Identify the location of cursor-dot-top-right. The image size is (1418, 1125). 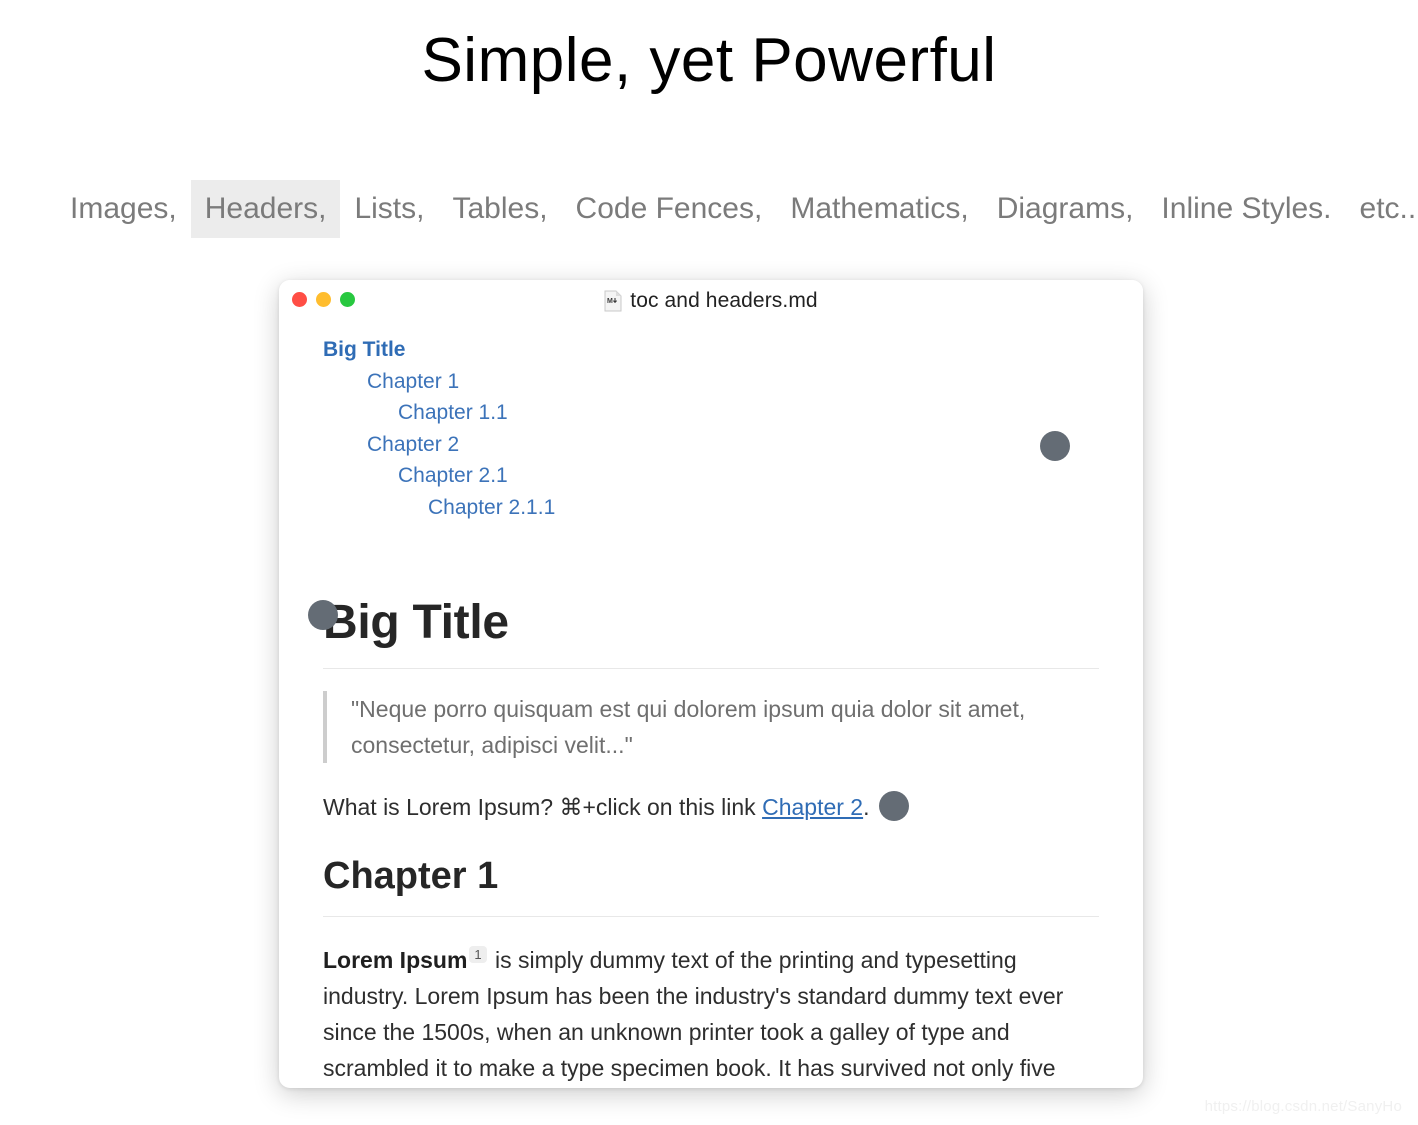
(1055, 446).